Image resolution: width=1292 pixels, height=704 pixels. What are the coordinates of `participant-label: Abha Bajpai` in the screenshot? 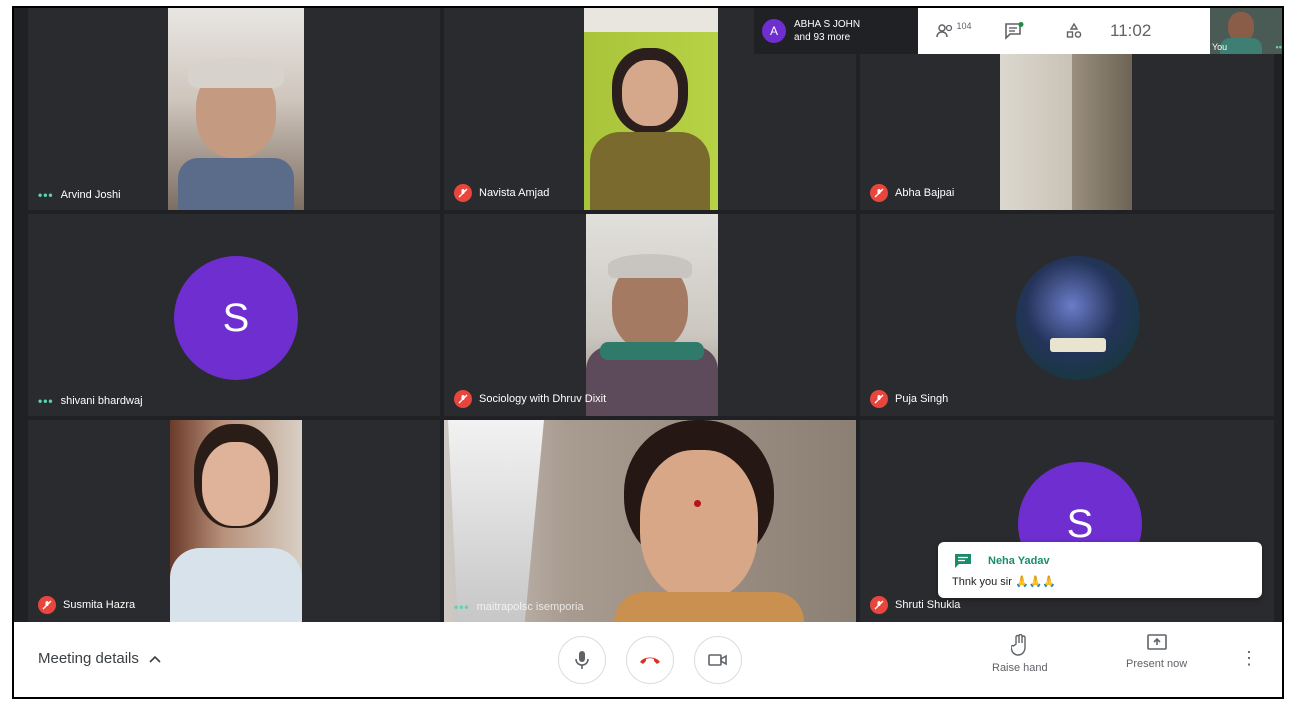 It's located at (912, 193).